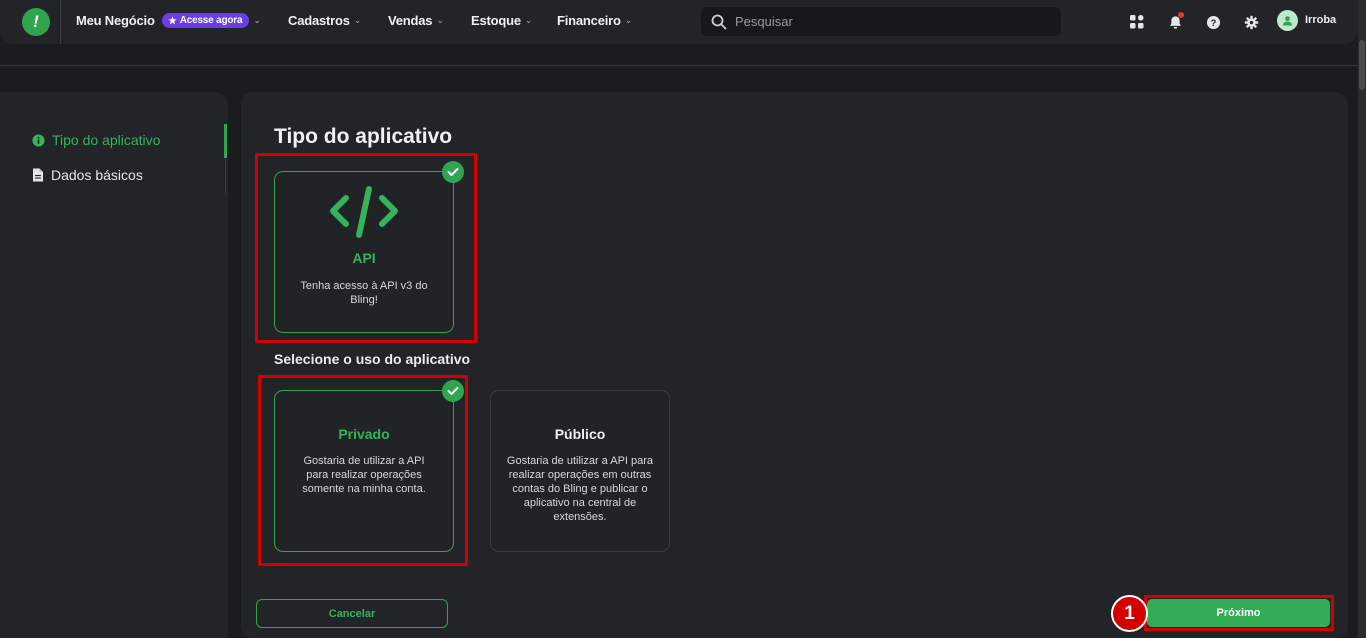  Describe the element at coordinates (87, 175) in the screenshot. I see `sidebar-item-dados-basicos: Dados básicos` at that location.